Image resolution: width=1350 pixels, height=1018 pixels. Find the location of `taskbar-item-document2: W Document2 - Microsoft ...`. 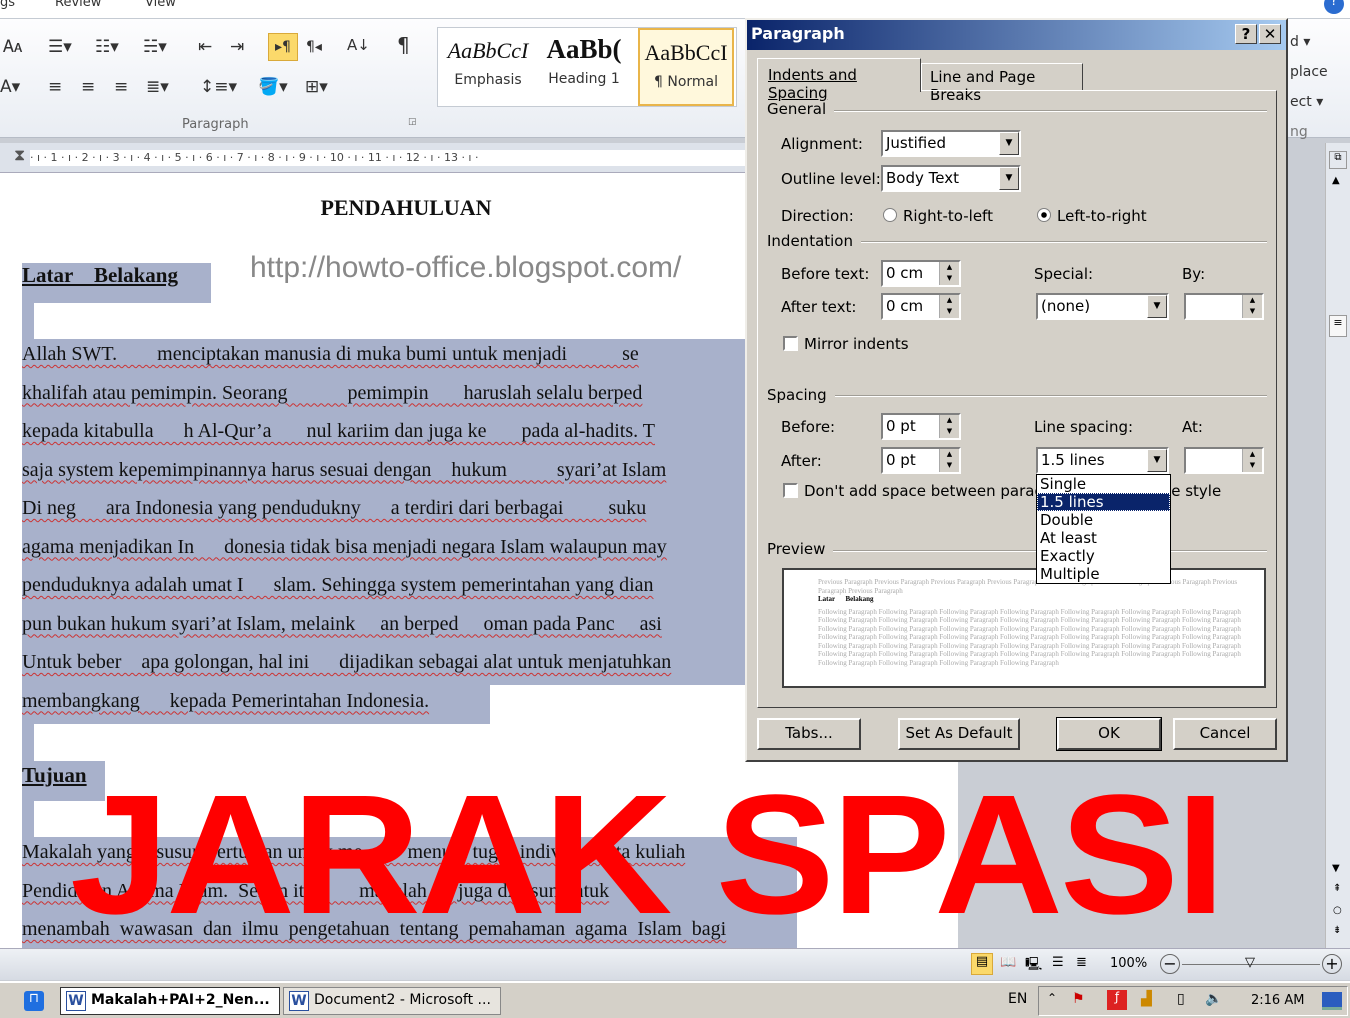

taskbar-item-document2: W Document2 - Microsoft ... is located at coordinates (392, 1001).